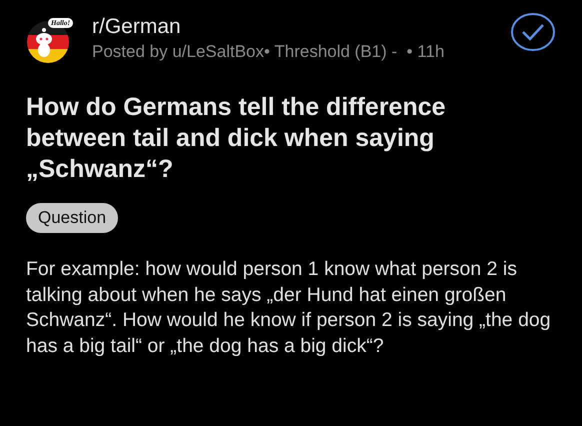 Image resolution: width=582 pixels, height=426 pixels. I want to click on subreddit-icon, so click(48, 42).